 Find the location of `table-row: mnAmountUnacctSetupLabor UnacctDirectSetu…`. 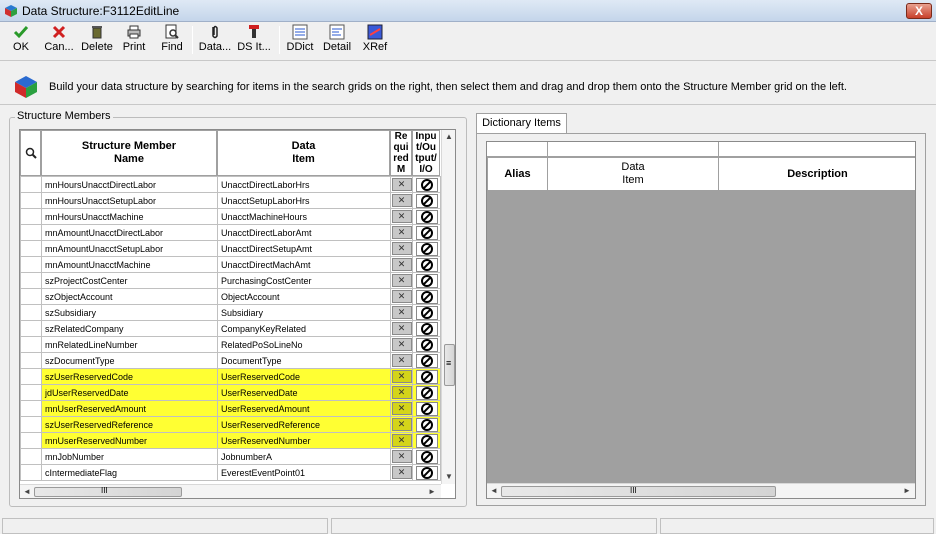

table-row: mnAmountUnacctSetupLabor UnacctDirectSetu… is located at coordinates (230, 248).